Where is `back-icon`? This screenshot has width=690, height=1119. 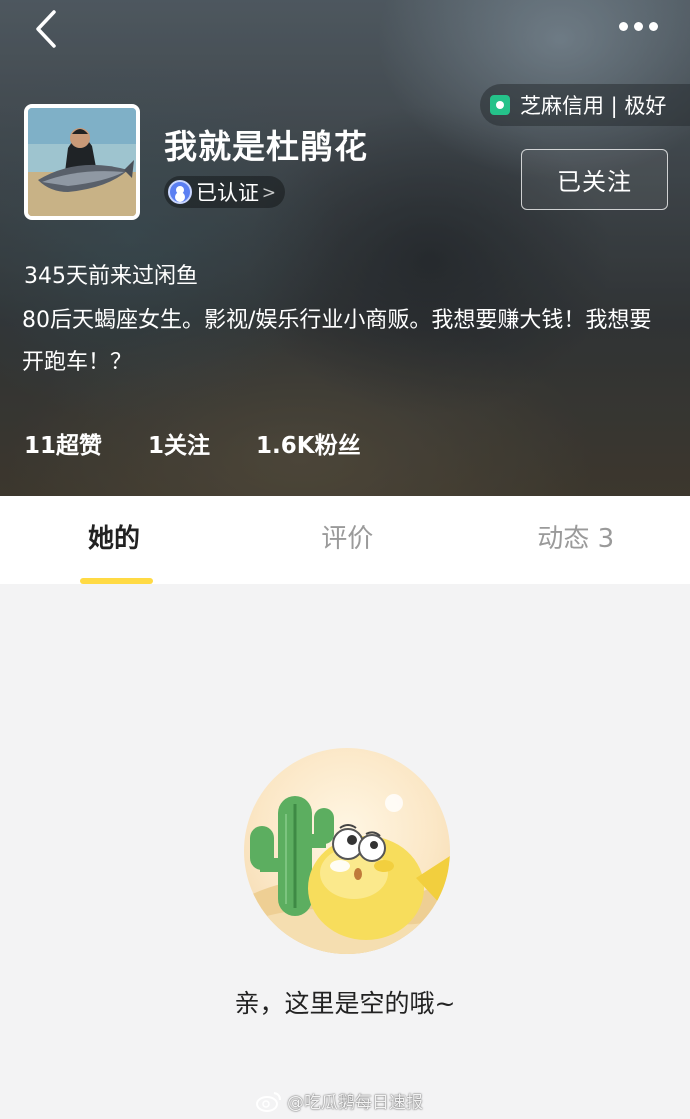
back-icon is located at coordinates (46, 29).